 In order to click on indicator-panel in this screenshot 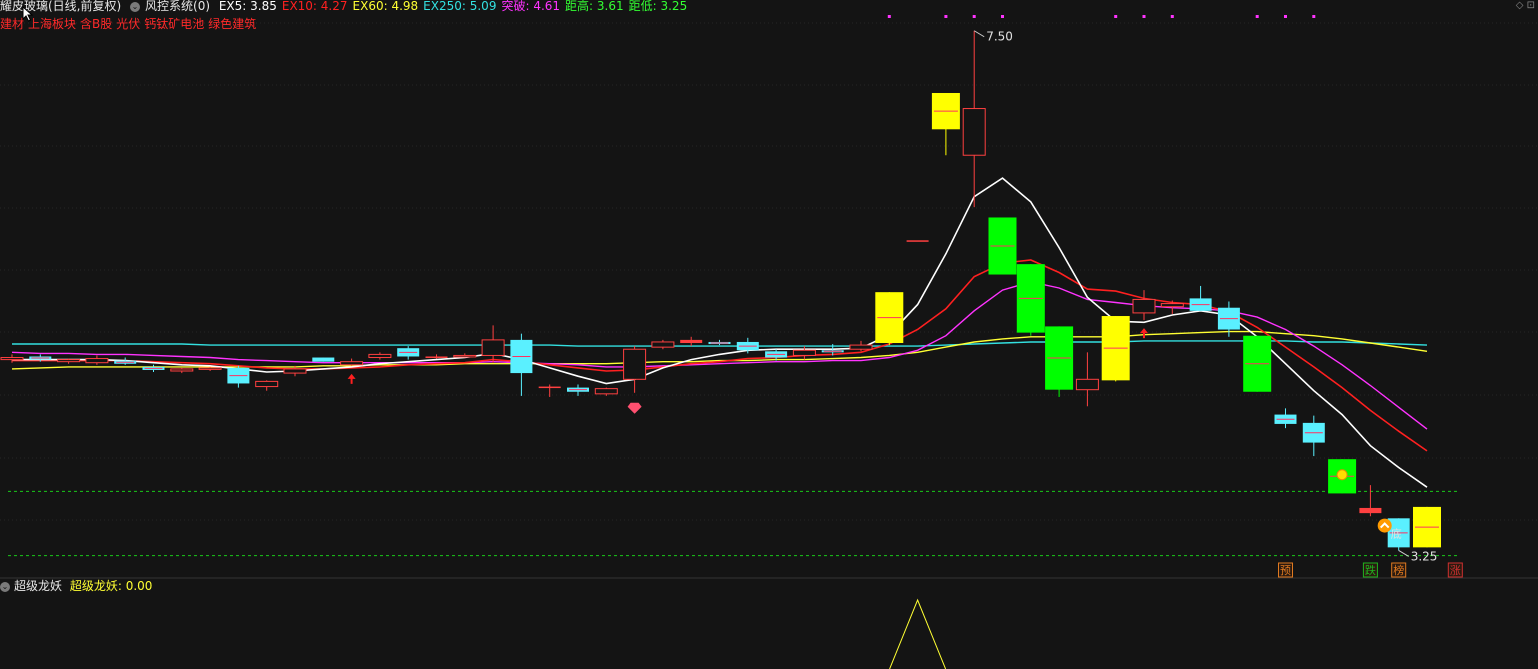, I will do `click(918, 633)`.